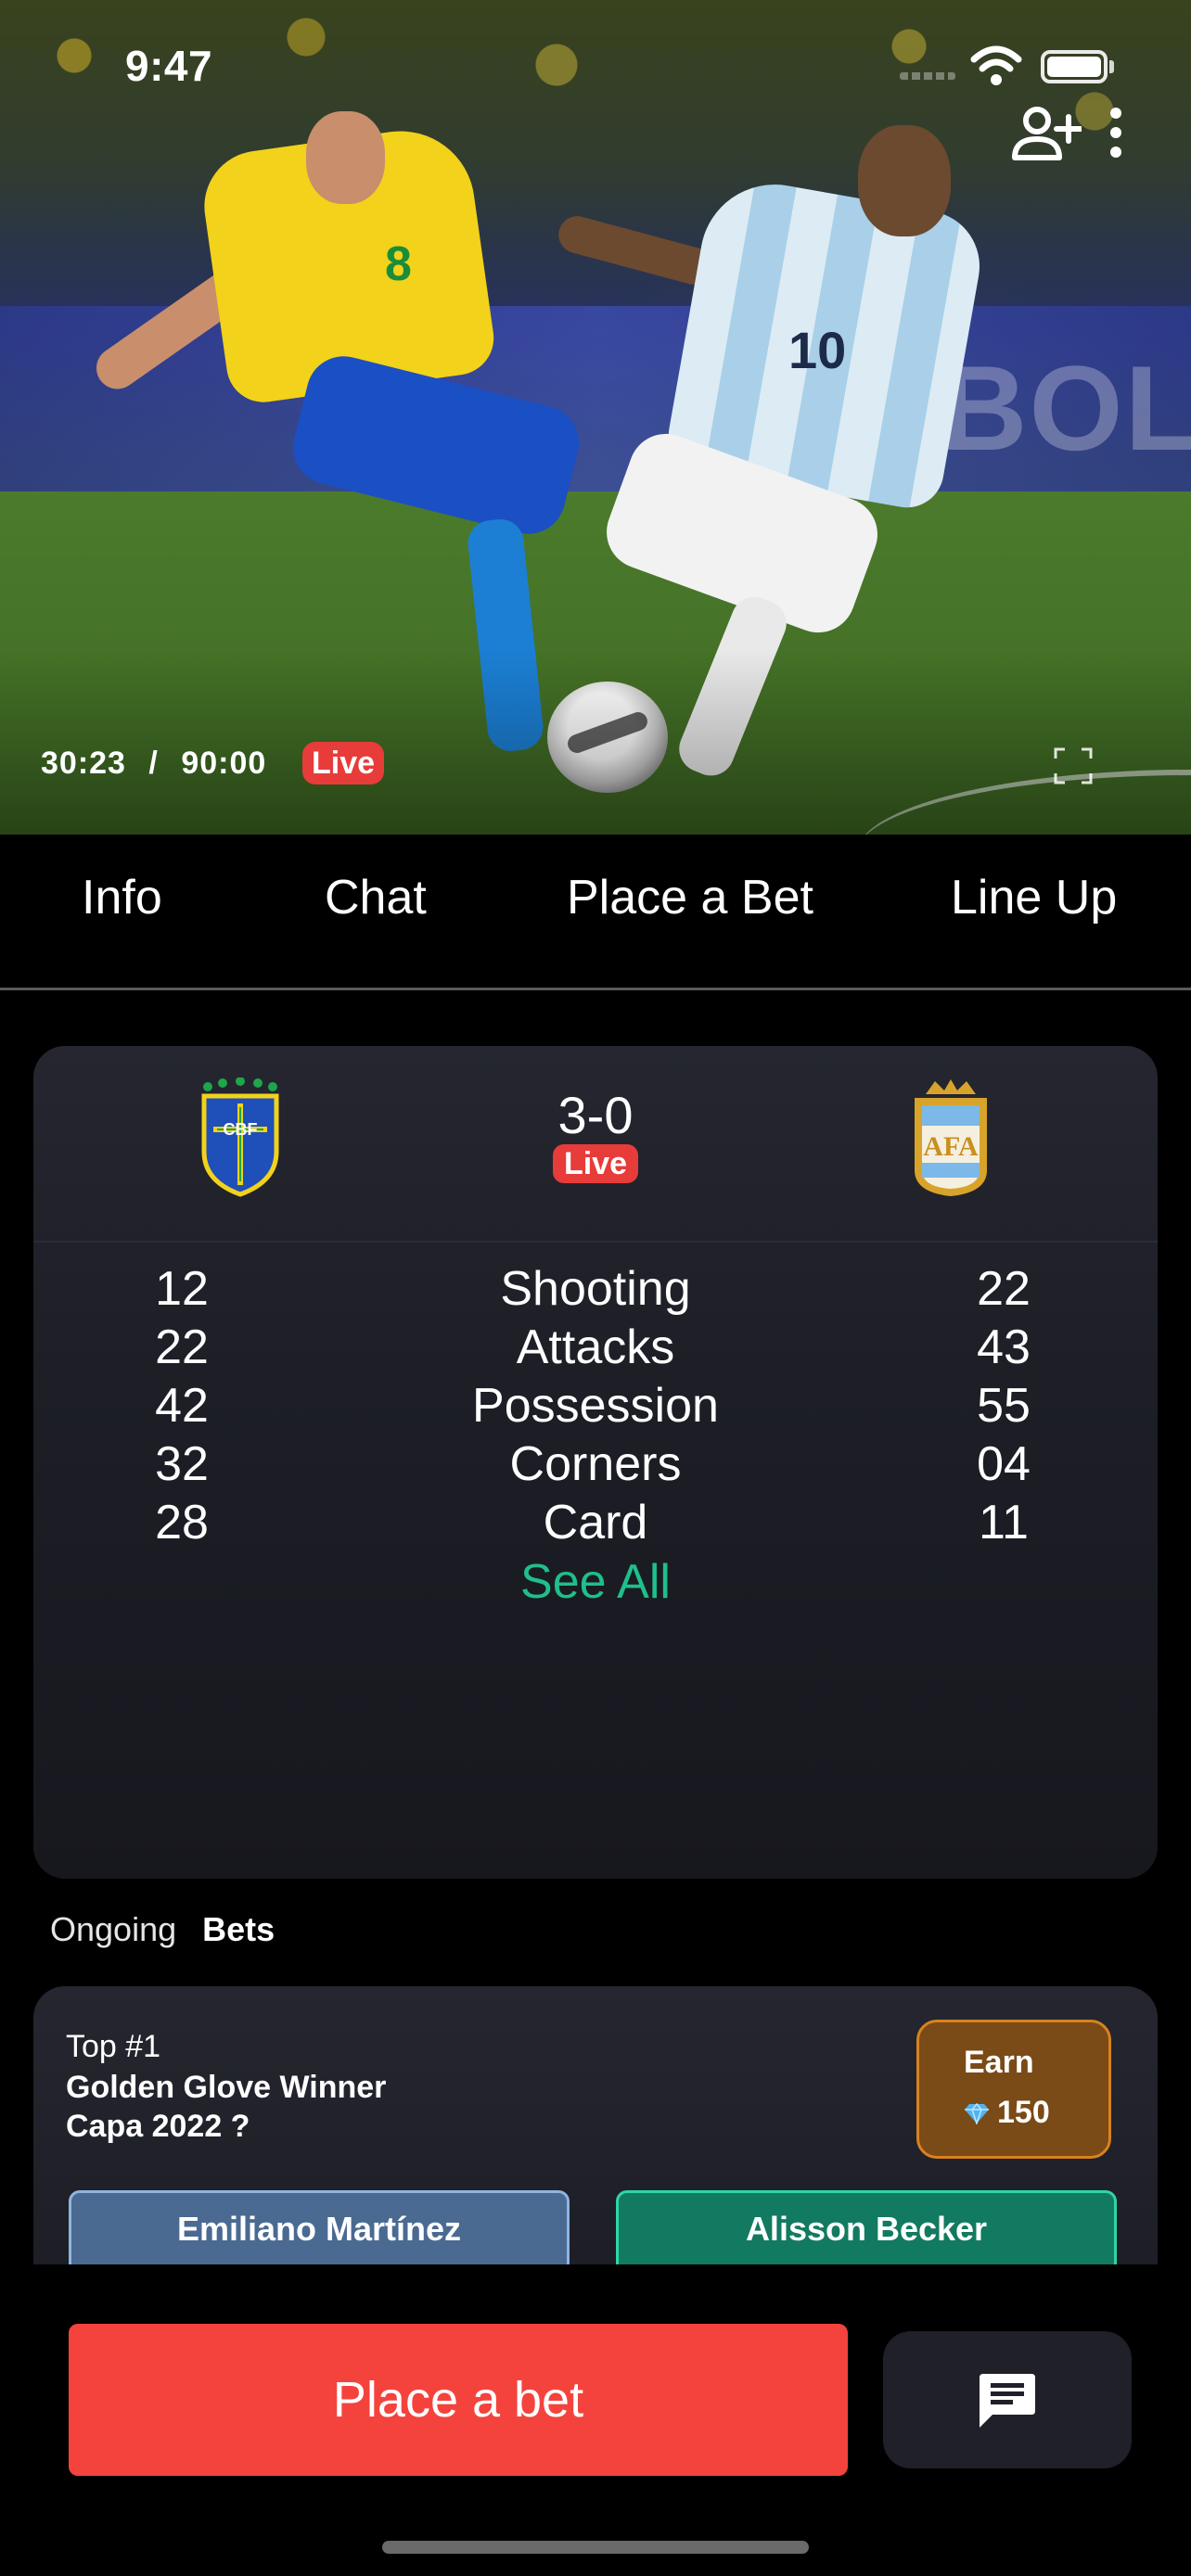 This screenshot has height=2576, width=1191. Describe the element at coordinates (595, 742) in the screenshot. I see `video-shade` at that location.